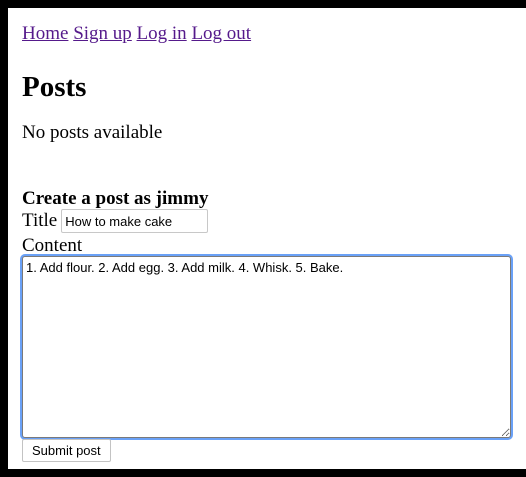 This screenshot has width=526, height=477. I want to click on posts-heading: Posts, so click(54, 87).